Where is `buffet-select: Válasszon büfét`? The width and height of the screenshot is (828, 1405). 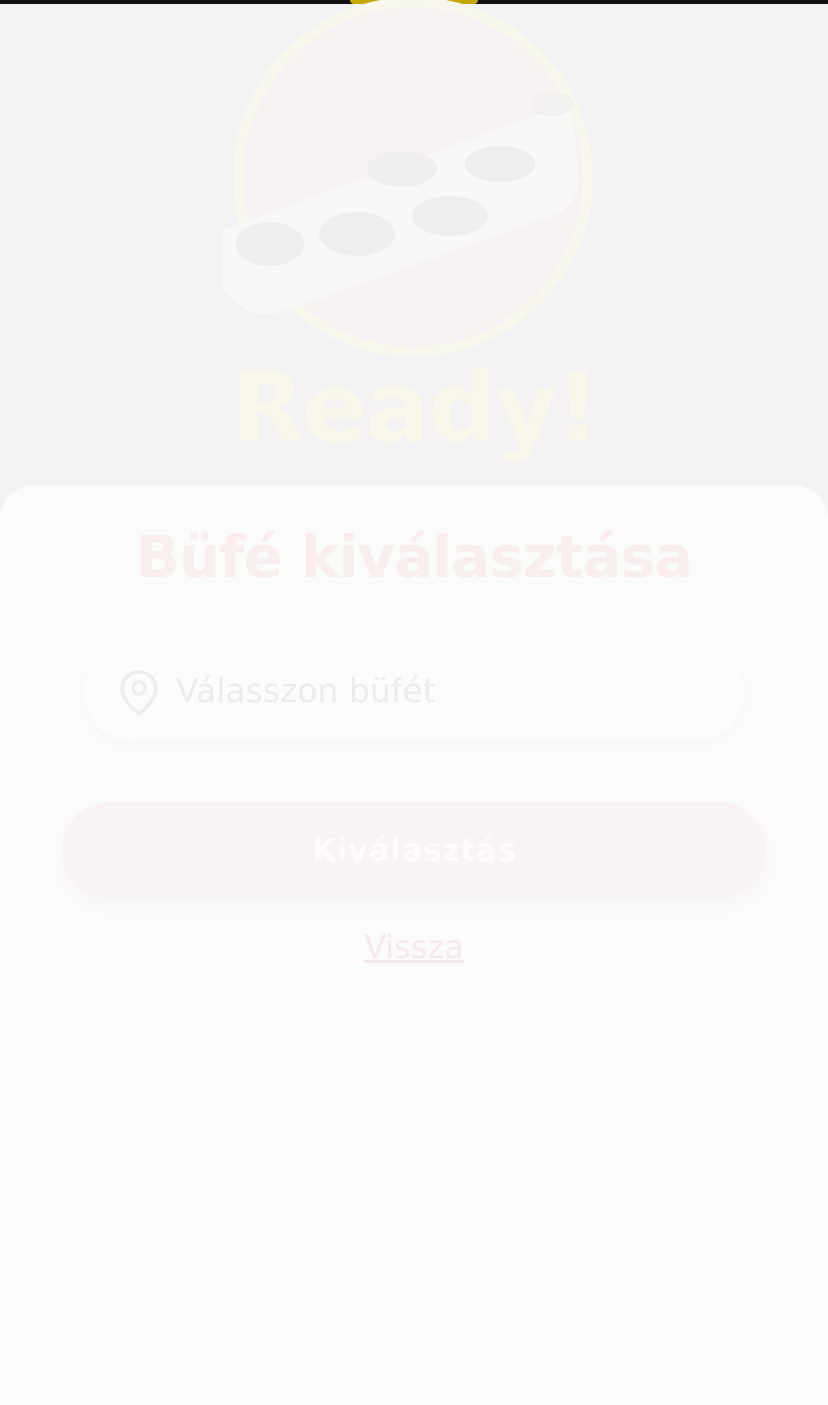 buffet-select: Válasszon büfét is located at coordinates (414, 693).